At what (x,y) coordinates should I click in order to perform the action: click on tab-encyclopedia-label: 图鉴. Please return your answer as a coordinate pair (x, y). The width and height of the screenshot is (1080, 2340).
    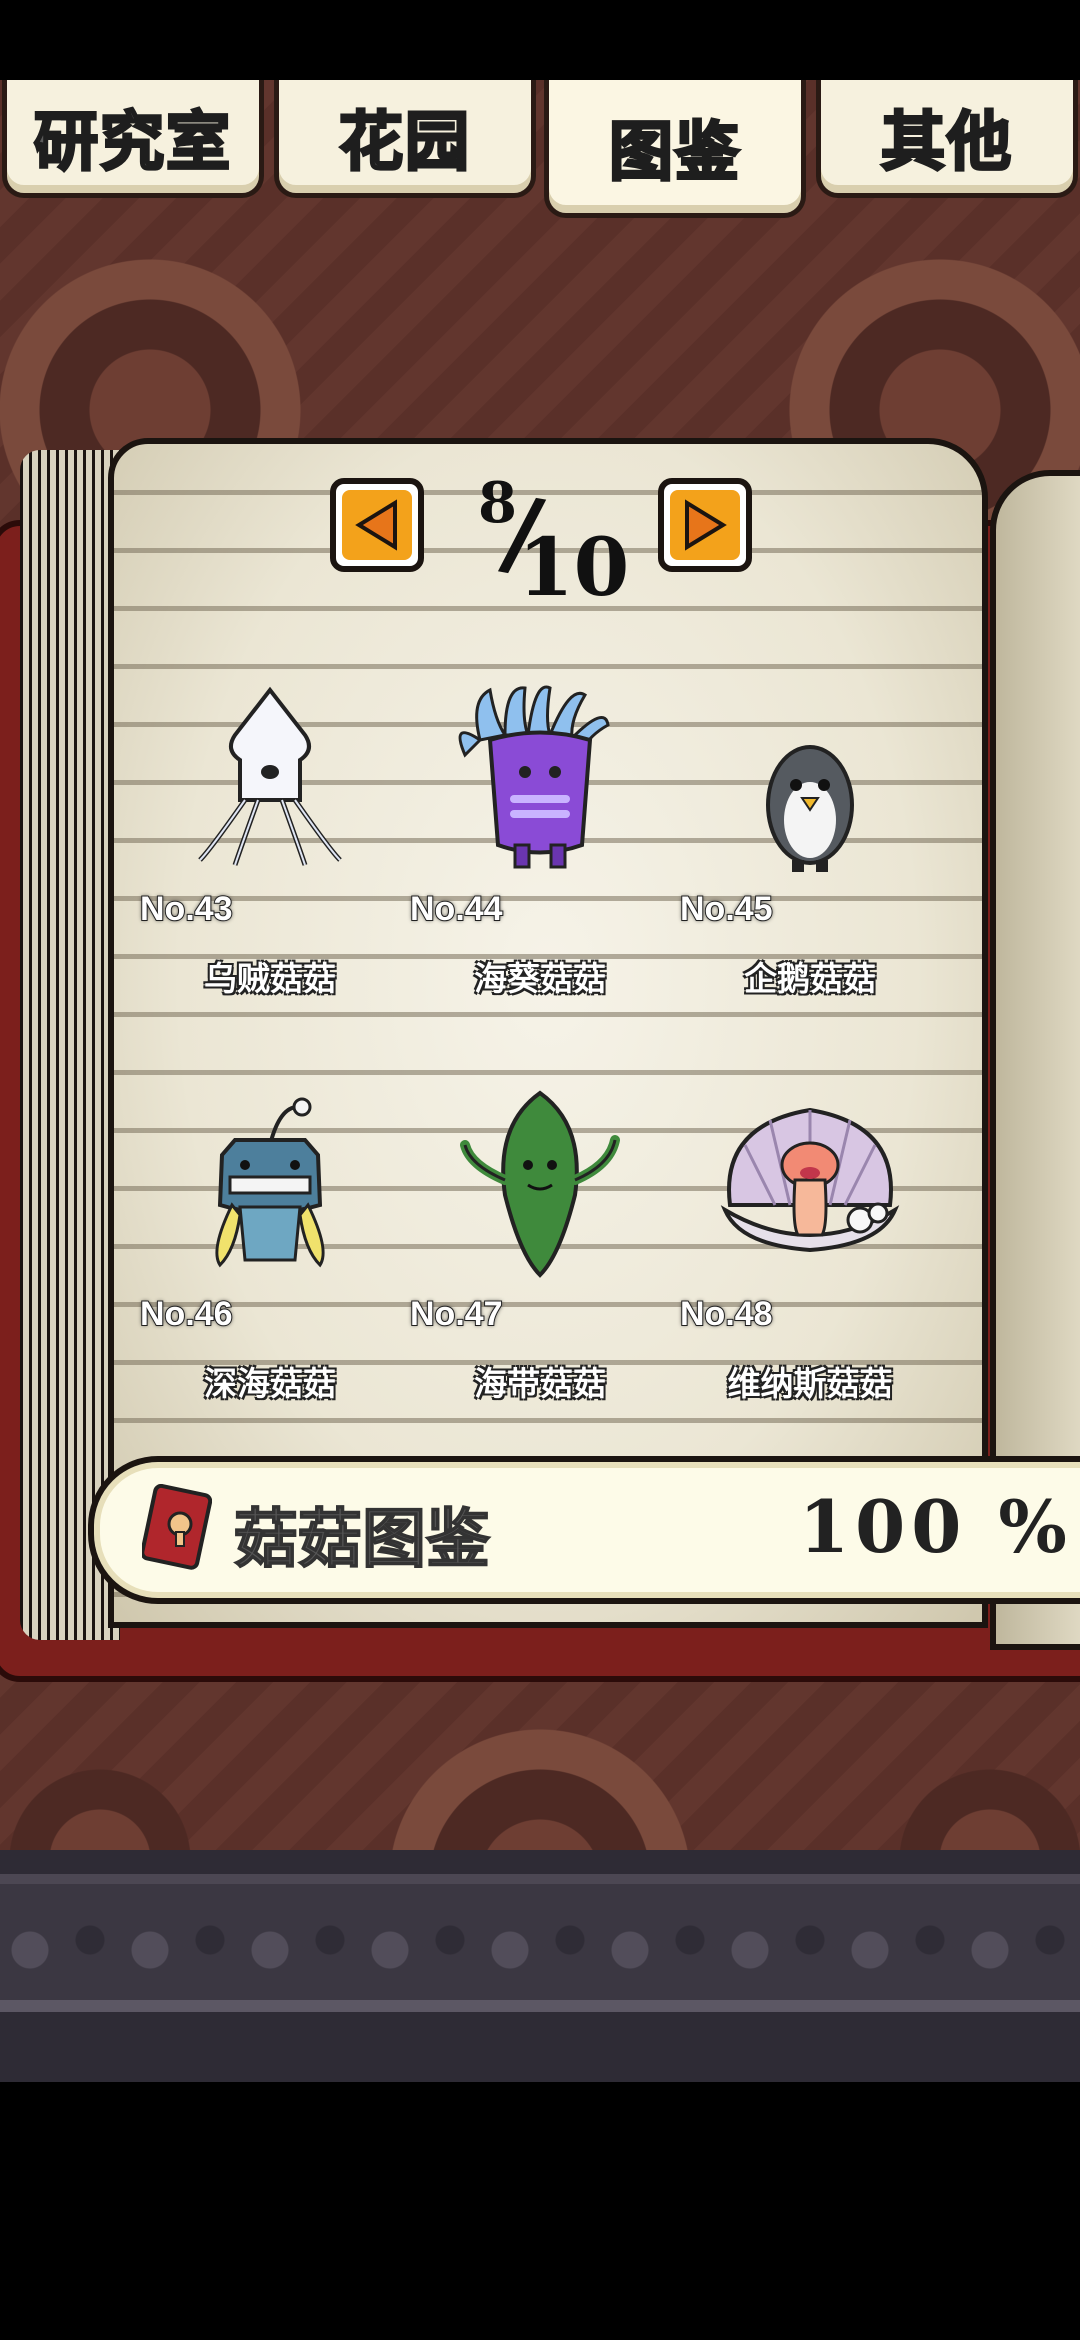
    Looking at the image, I should click on (674, 152).